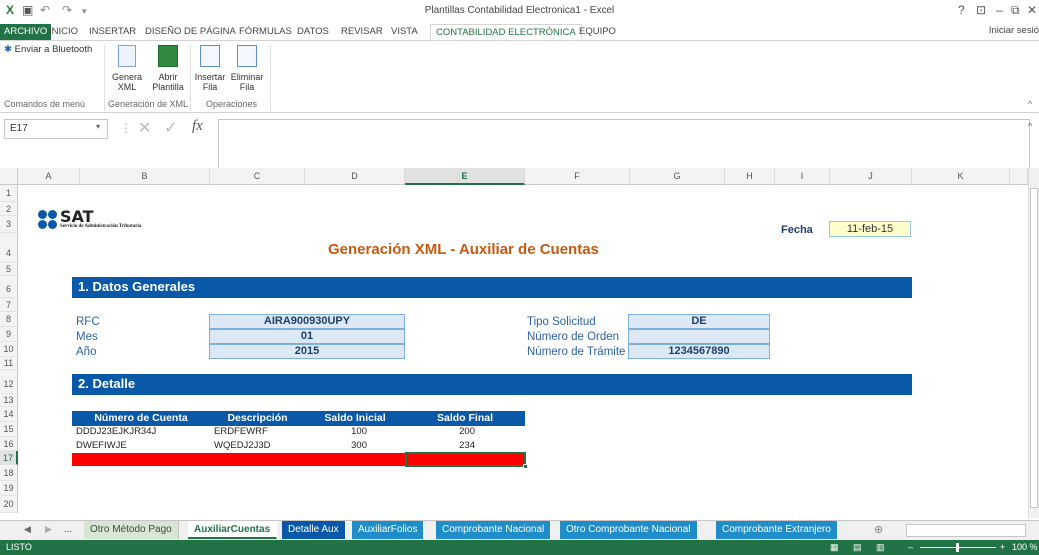  I want to click on col-header: D, so click(355, 176).